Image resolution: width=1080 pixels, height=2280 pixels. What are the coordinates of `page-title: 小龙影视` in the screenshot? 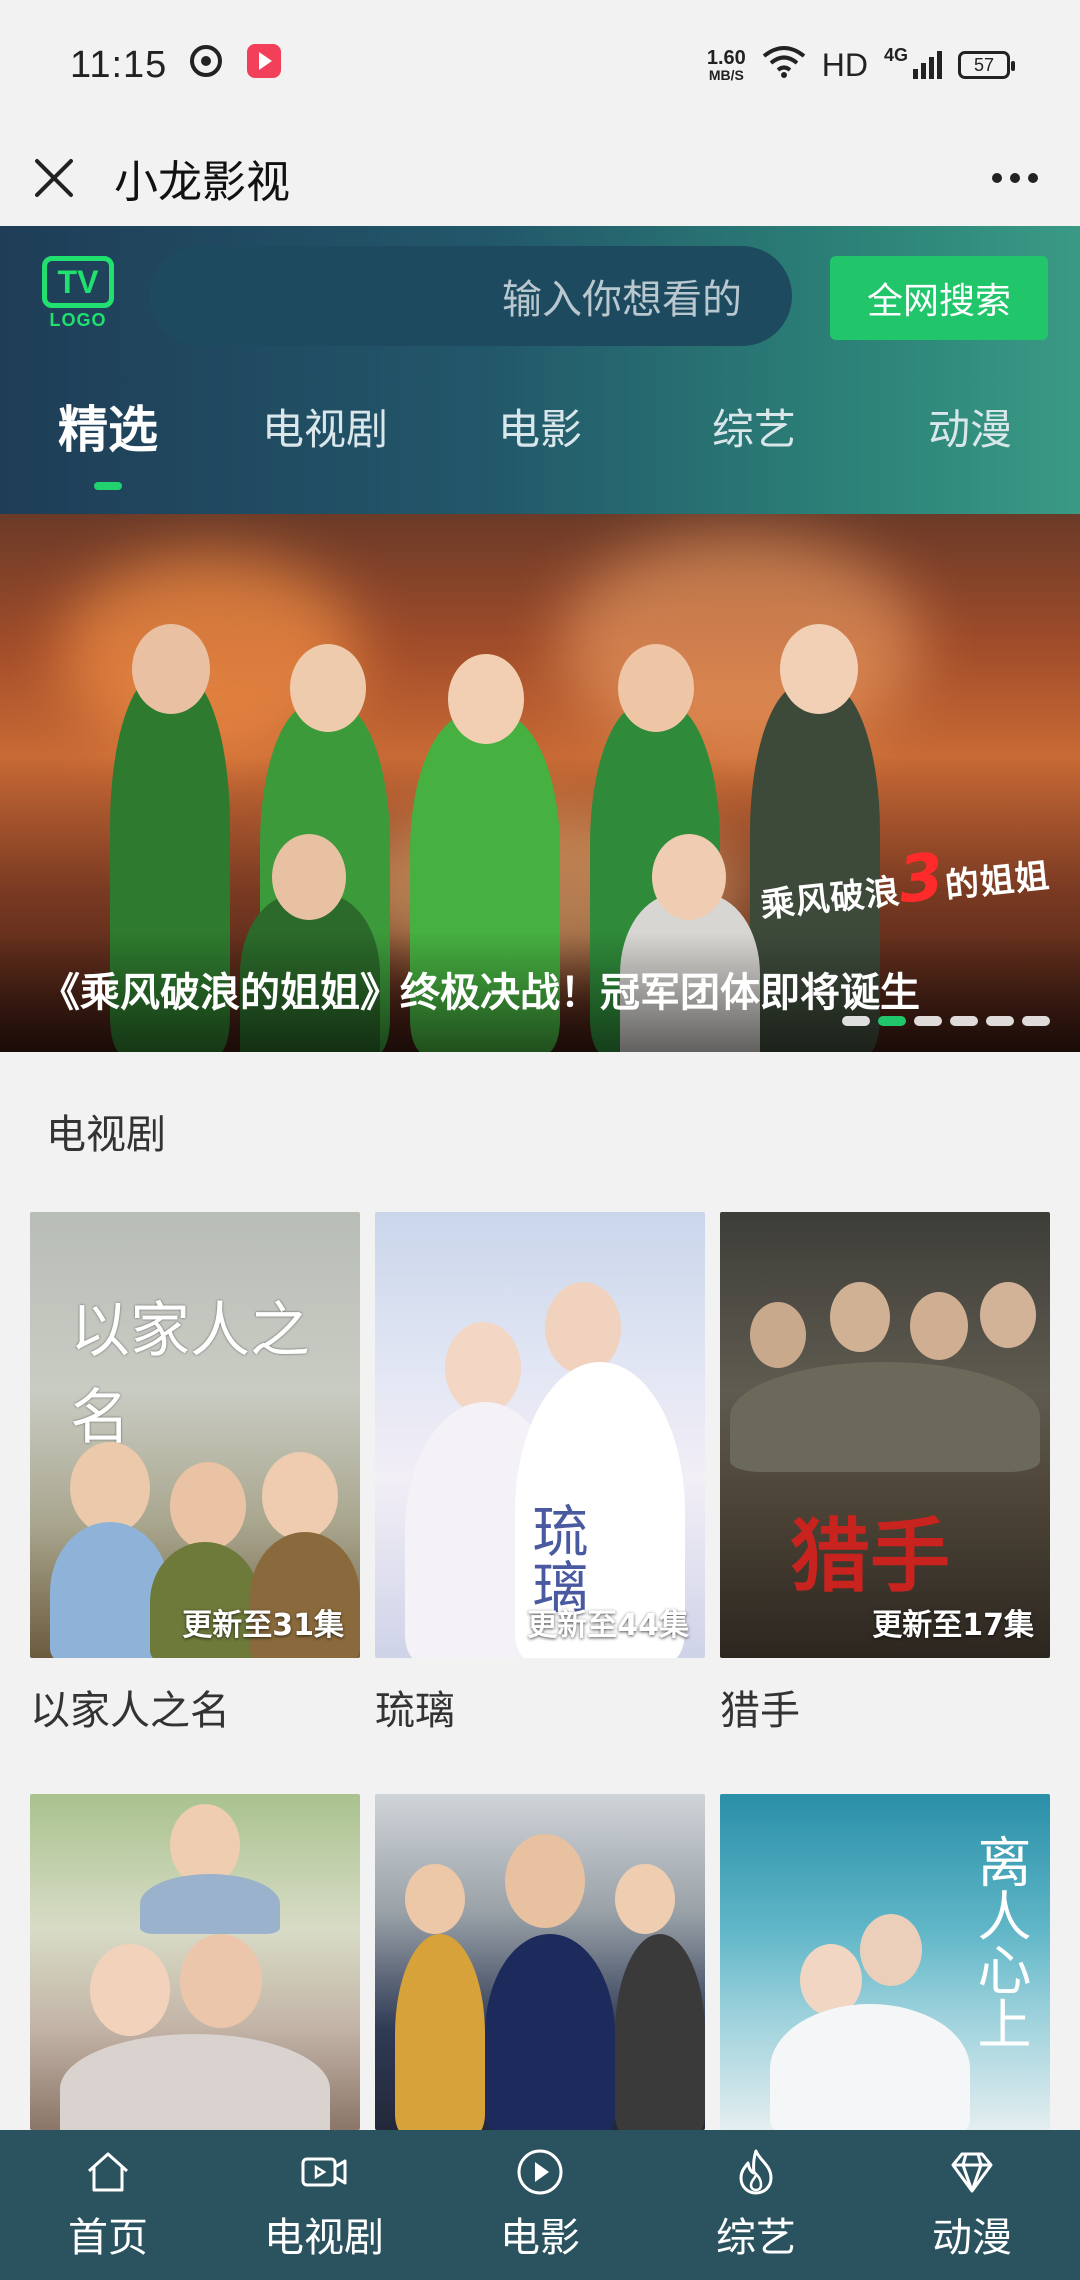 It's located at (202, 182).